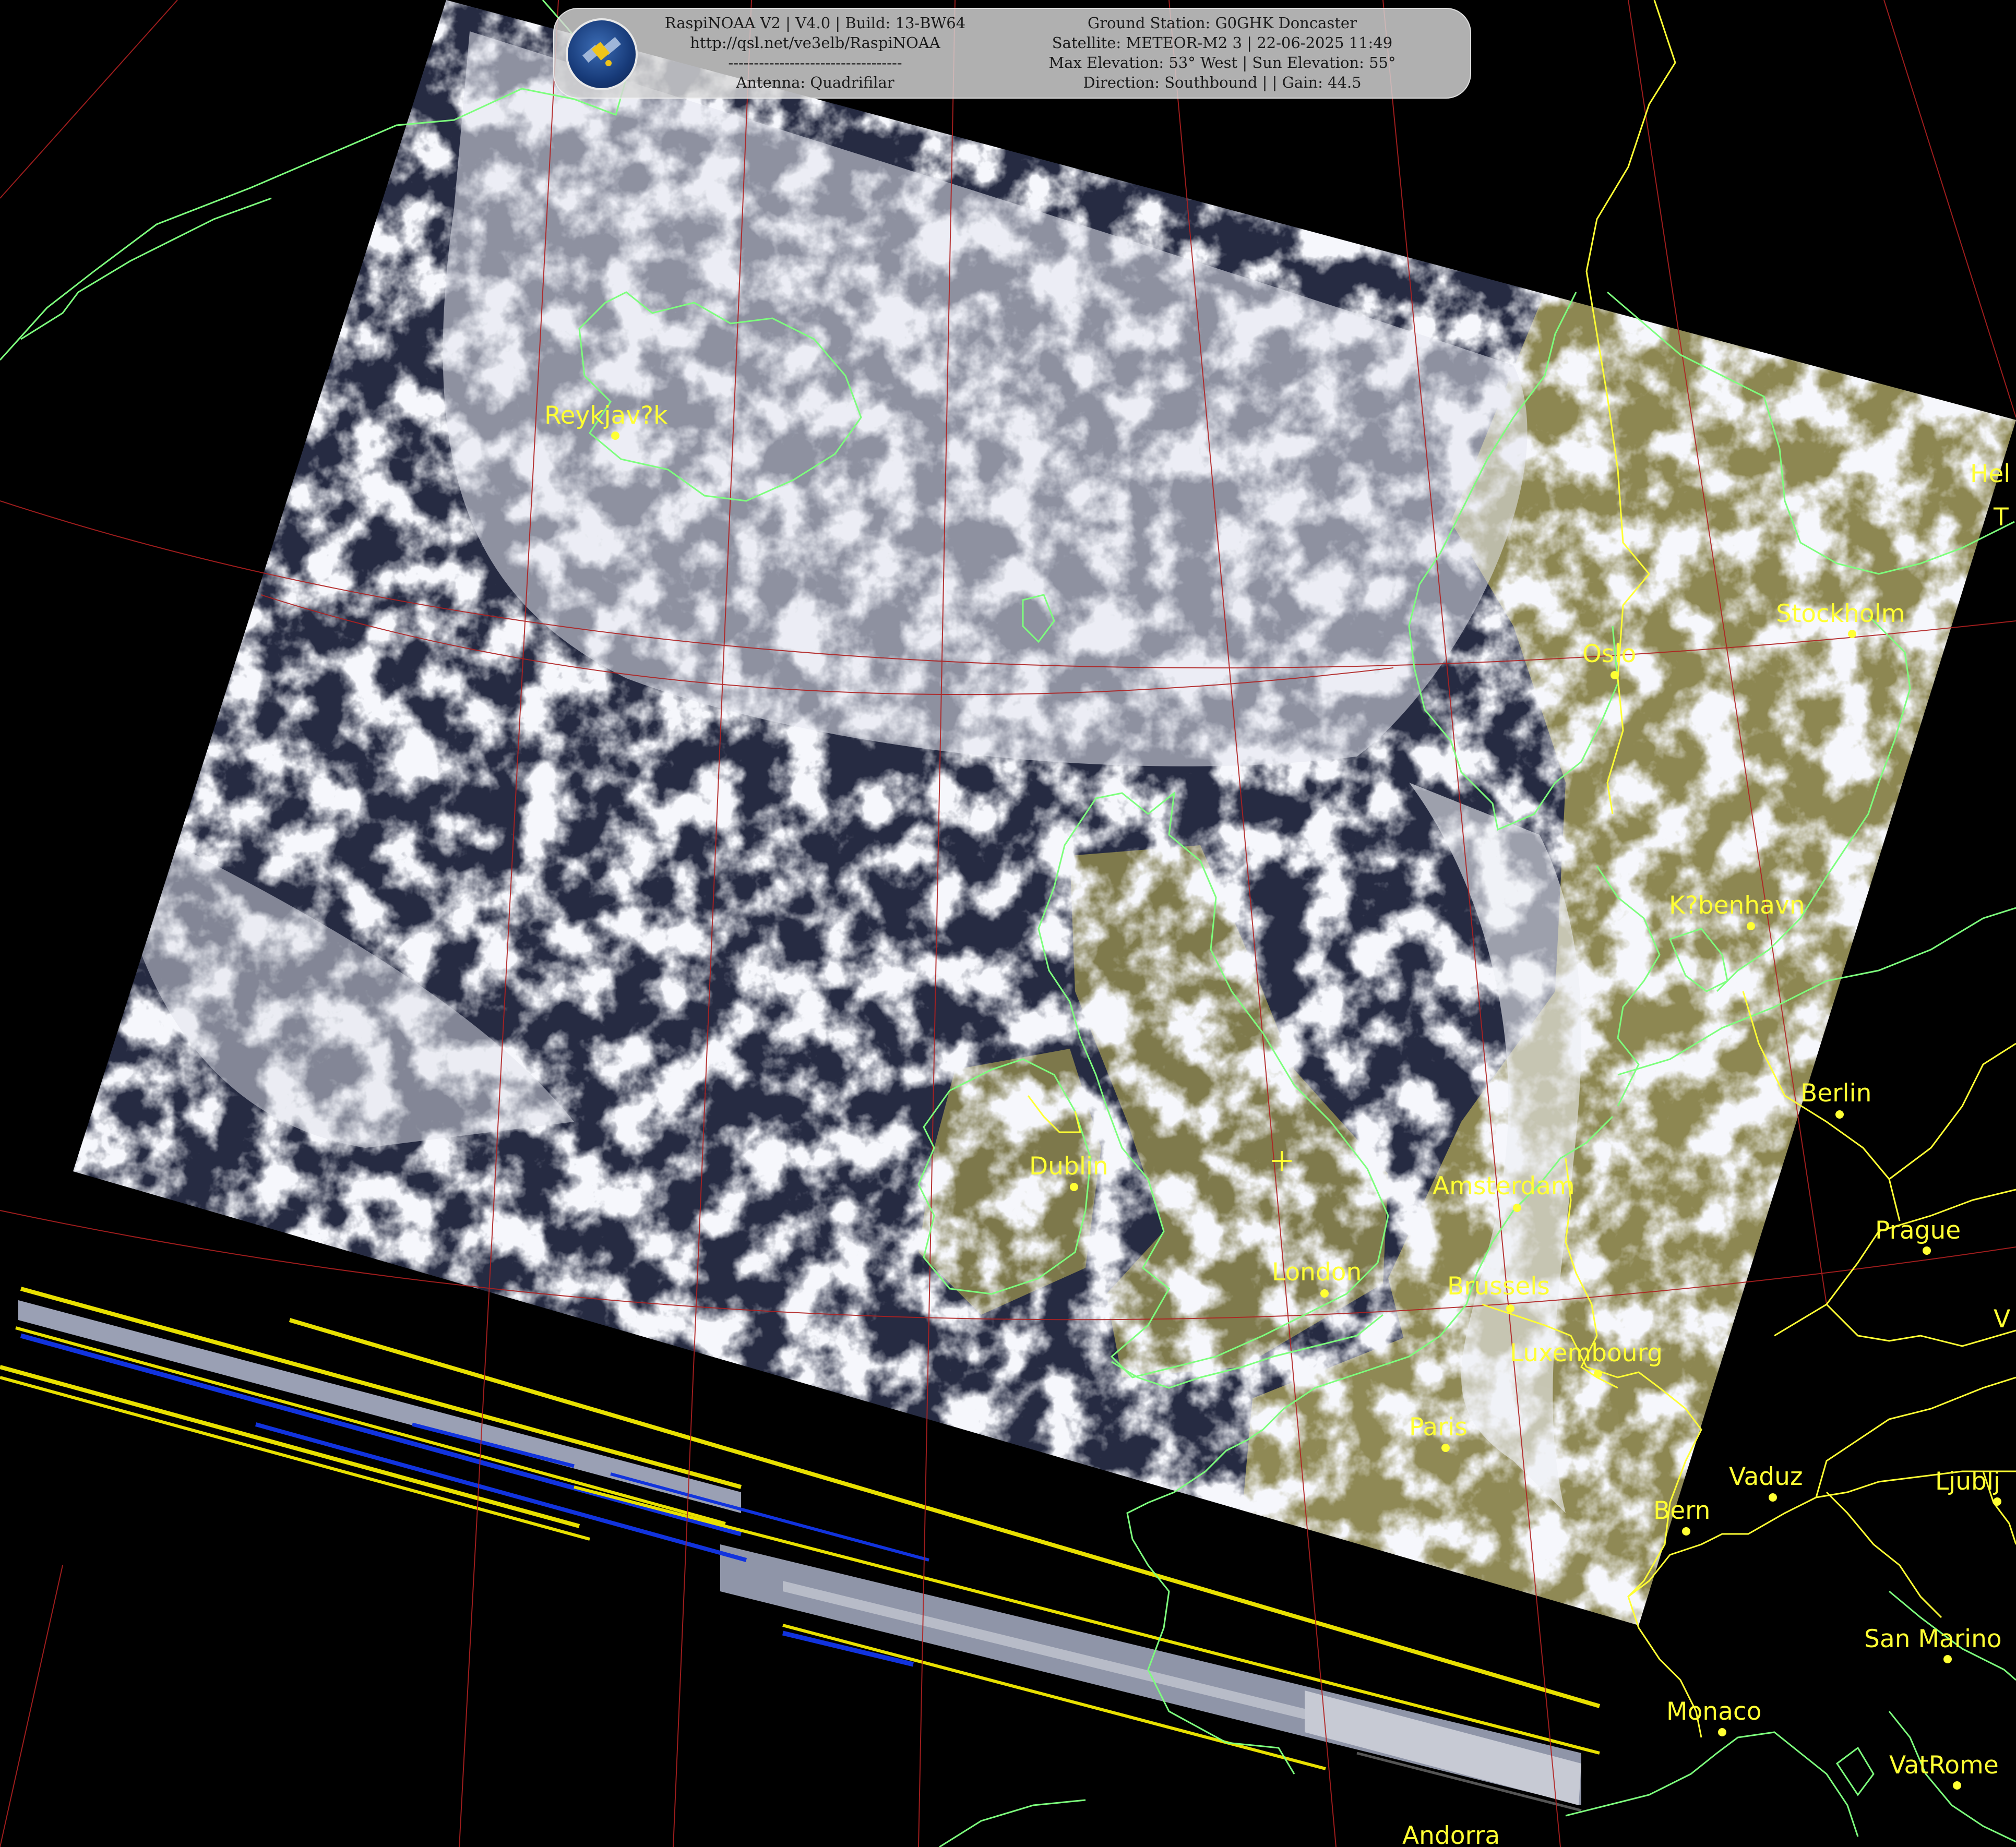 Image resolution: width=2016 pixels, height=1847 pixels. I want to click on city-label-tallinn: T, so click(2001, 517).